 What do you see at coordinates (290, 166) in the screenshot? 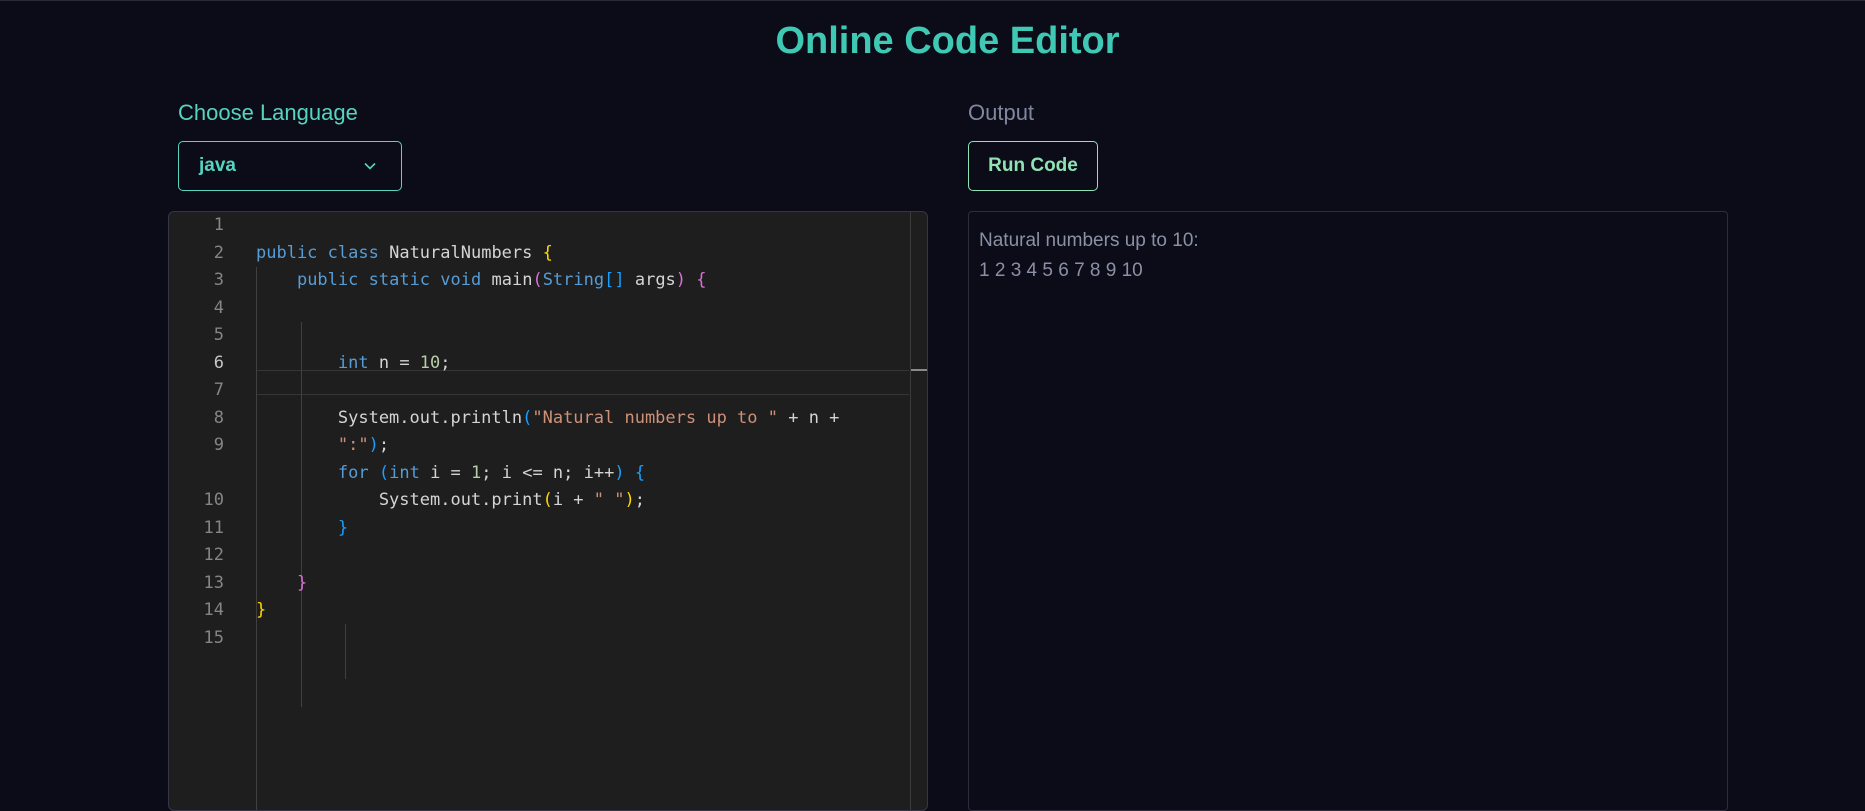
I see `language-select: java` at bounding box center [290, 166].